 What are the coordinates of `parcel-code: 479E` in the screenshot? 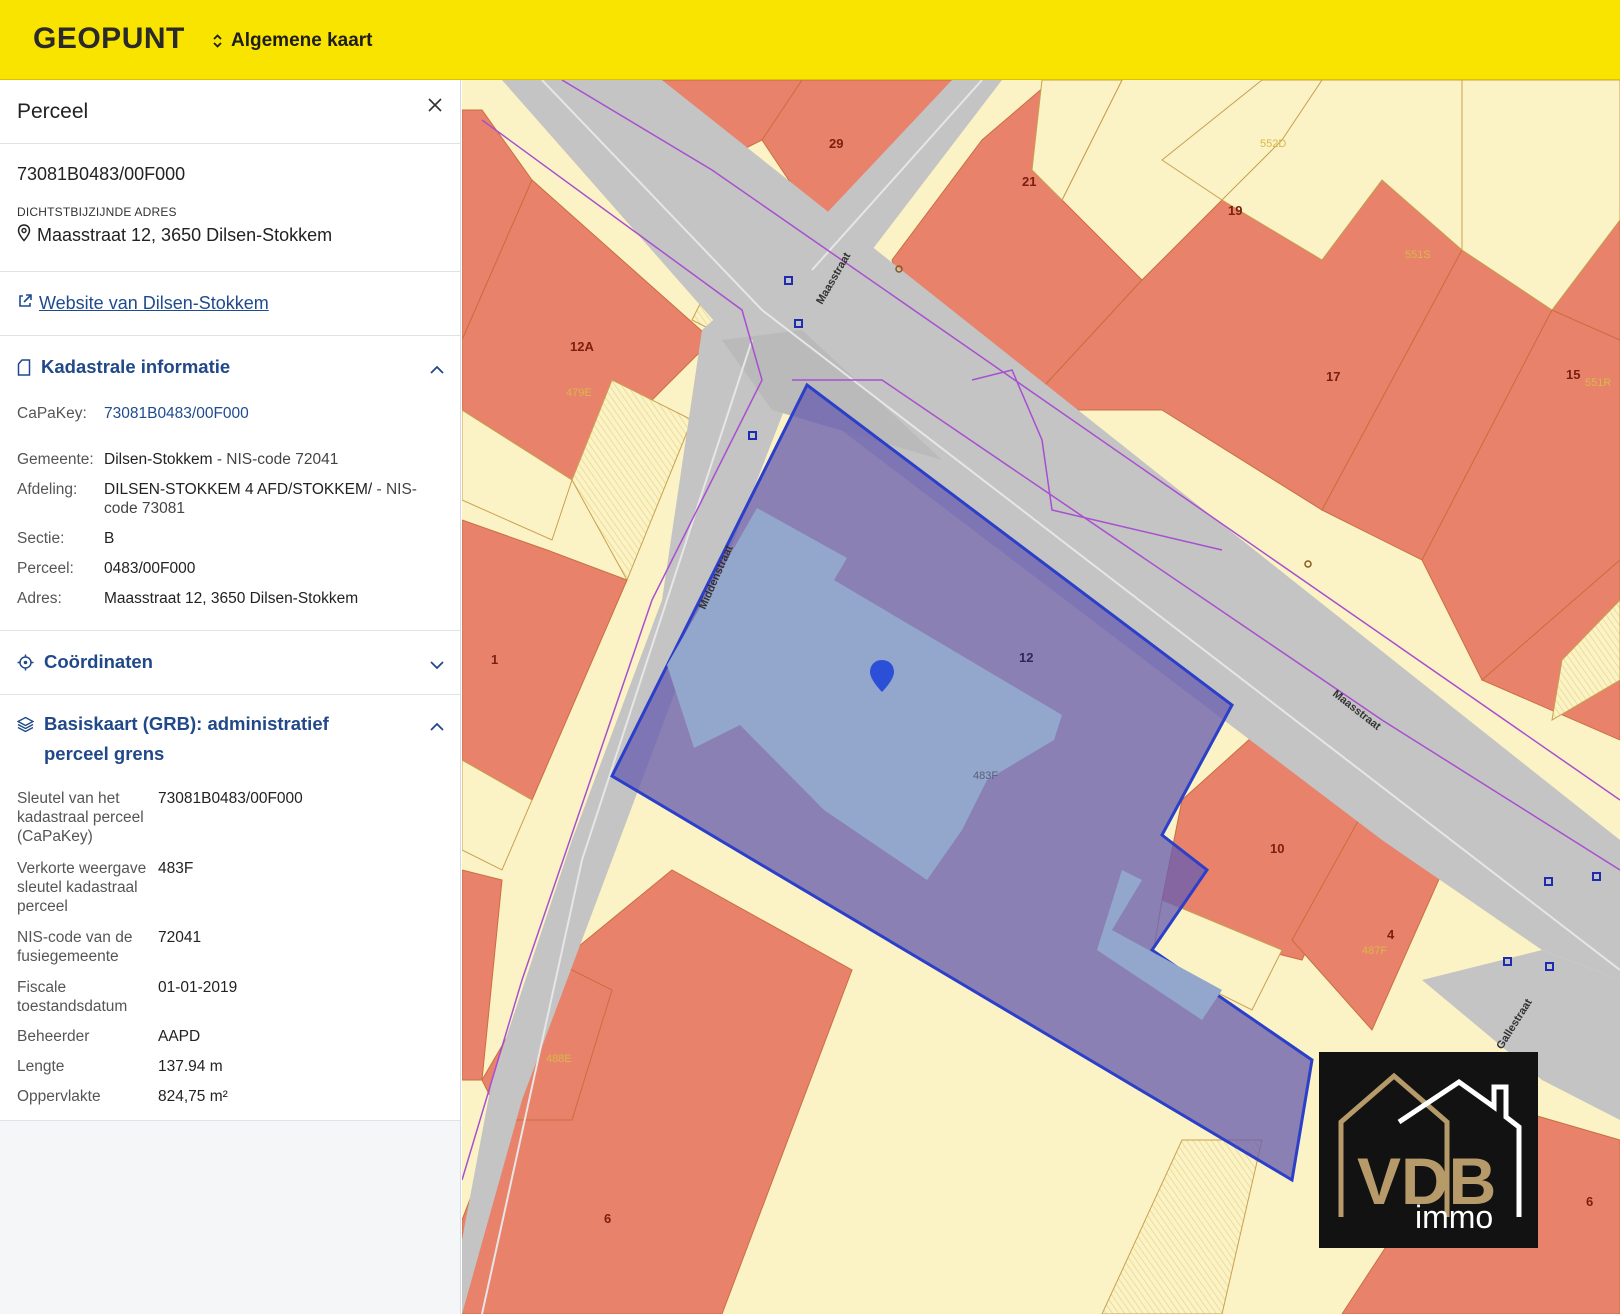 It's located at (579, 393).